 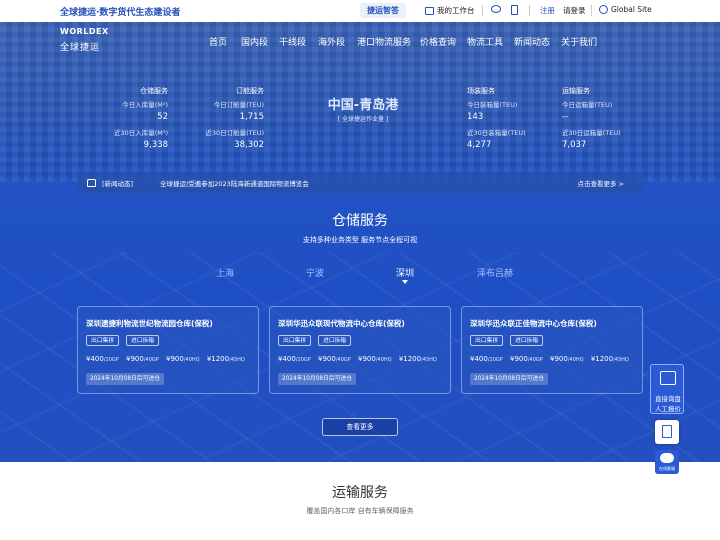 What do you see at coordinates (234, 183) in the screenshot?
I see `news-headline: 全球捷运|受邀参加2023陆海新通道国际物流博览会` at bounding box center [234, 183].